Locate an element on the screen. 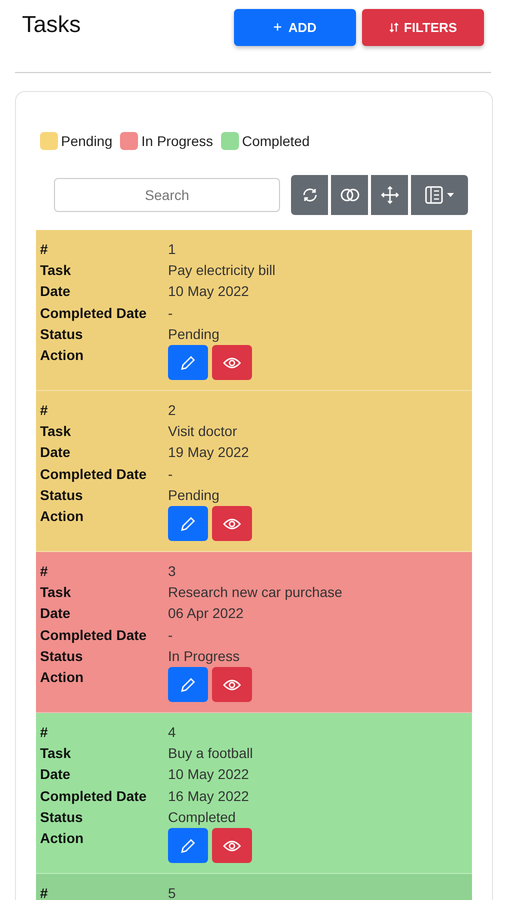 The image size is (506, 900). field-value: 16 May 2022 is located at coordinates (209, 796).